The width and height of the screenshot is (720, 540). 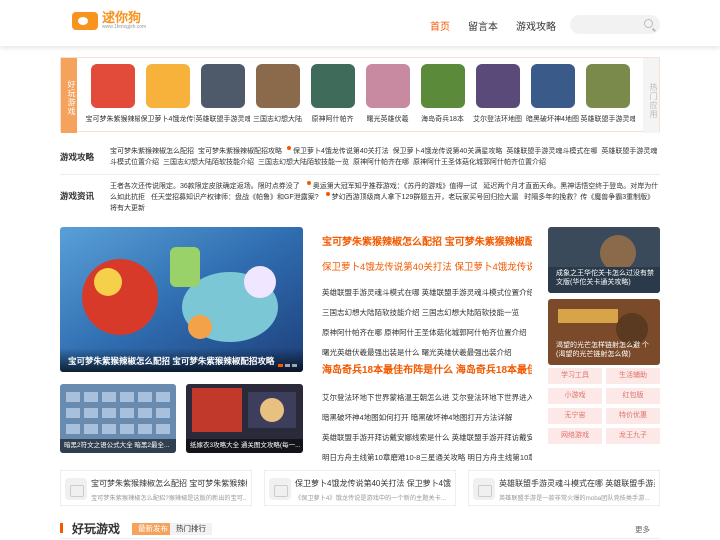 I want to click on featured-banner: 宝可梦朱紫猴辣椒怎么配招 宝可梦朱紫猴辣椒配招攻略, so click(x=181, y=299).